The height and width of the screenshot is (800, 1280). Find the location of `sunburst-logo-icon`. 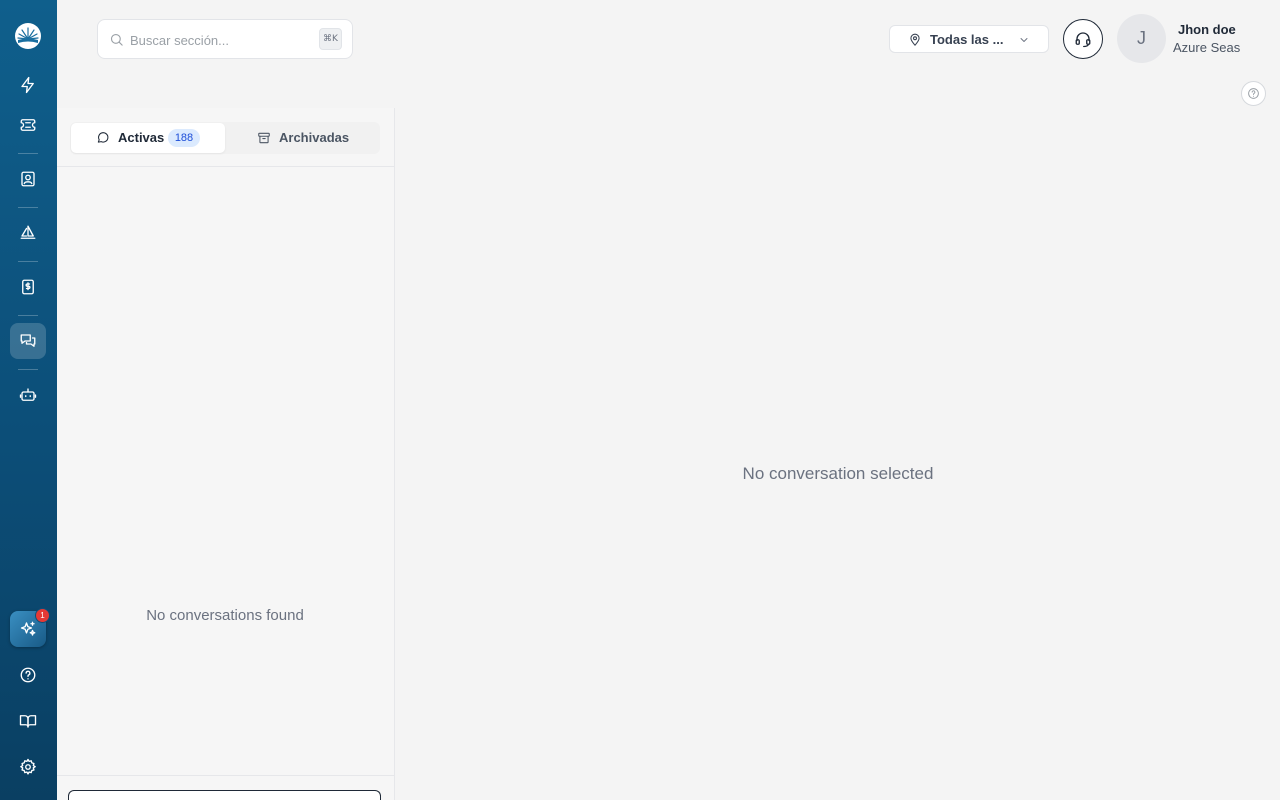

sunburst-logo-icon is located at coordinates (28, 35).